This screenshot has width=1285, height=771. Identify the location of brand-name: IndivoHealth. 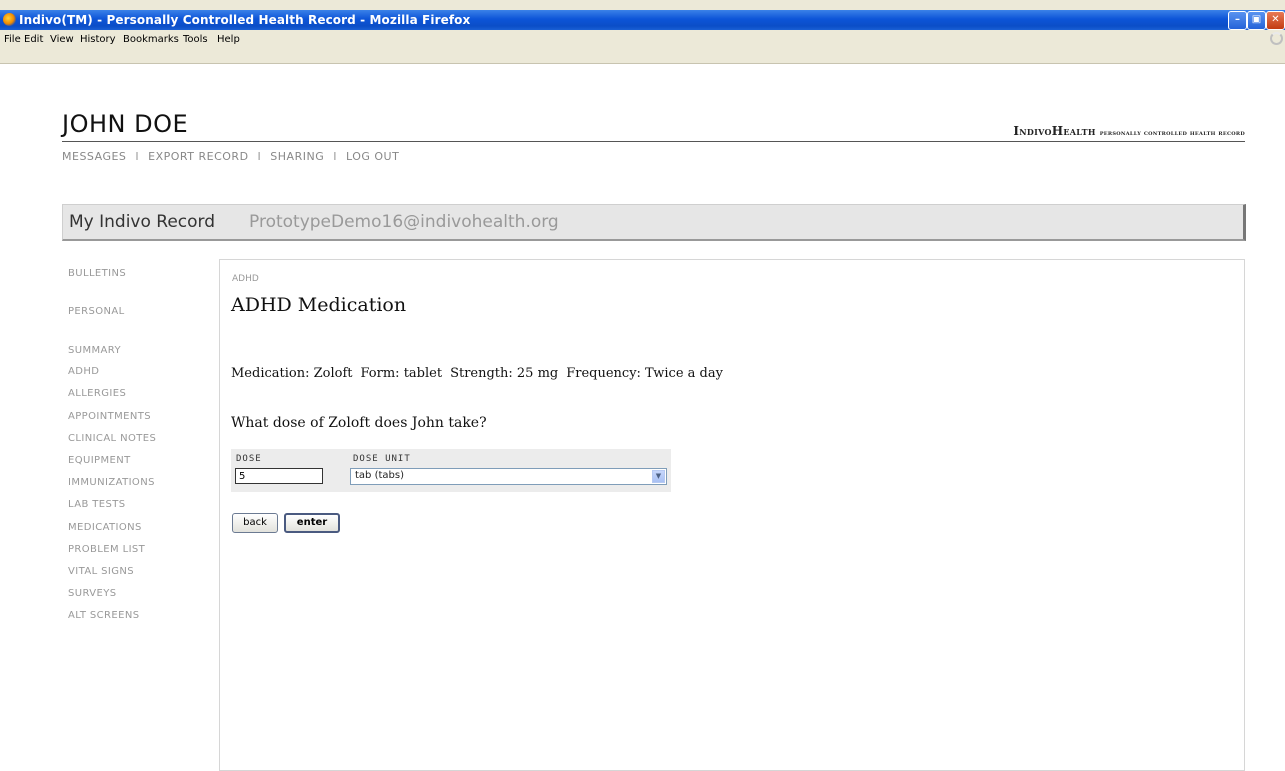
(1054, 131).